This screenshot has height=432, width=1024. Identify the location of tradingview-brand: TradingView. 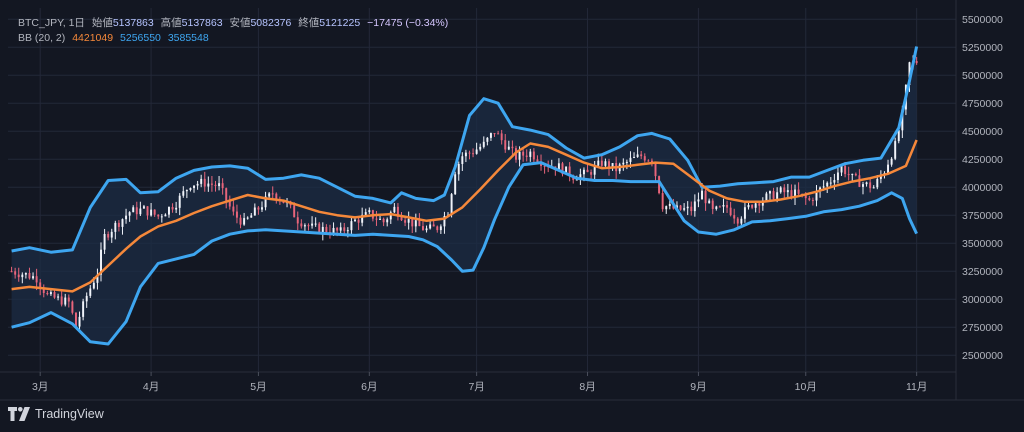
(56, 414).